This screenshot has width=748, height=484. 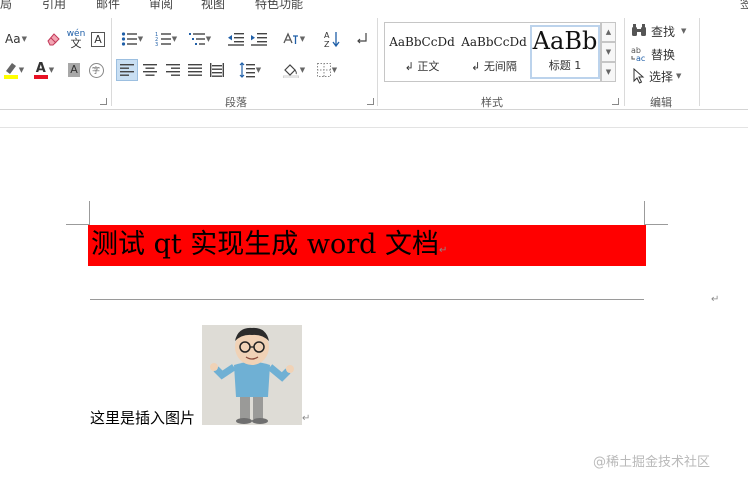 I want to click on svg-text: 3, so click(x=156, y=44).